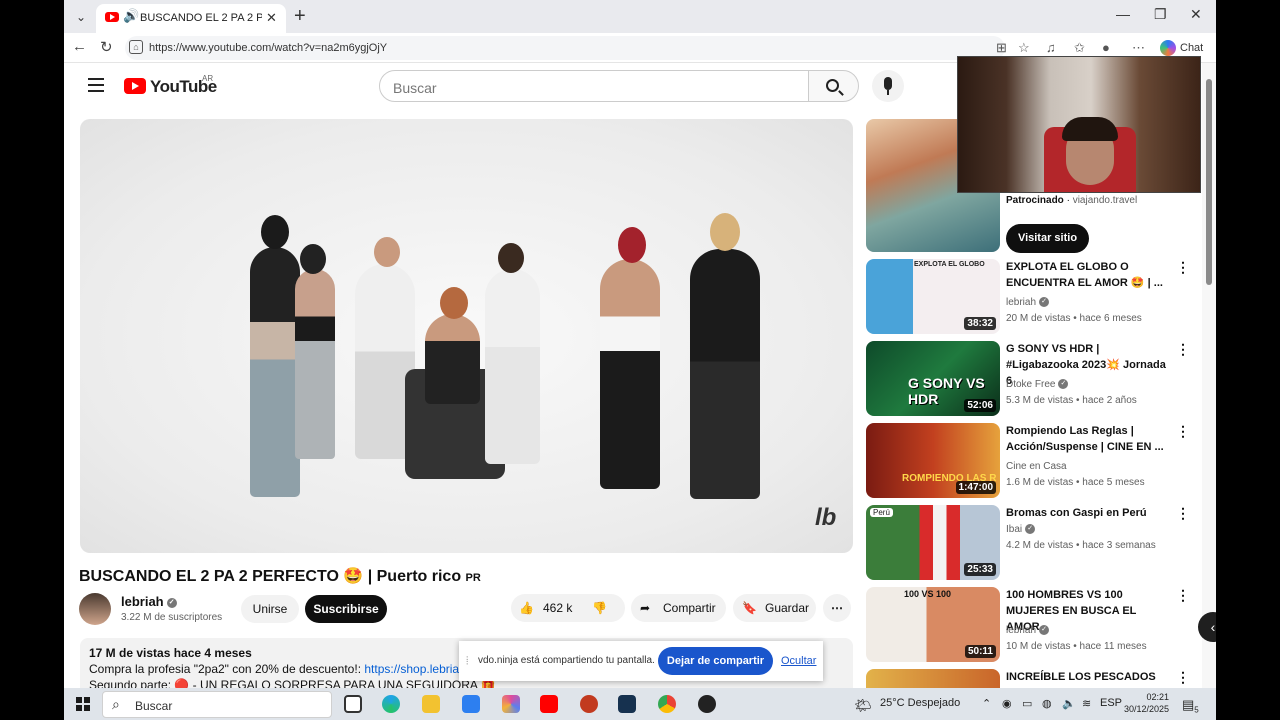  Describe the element at coordinates (1024, 48) in the screenshot. I see `favorite-star-icon: ☆` at that location.